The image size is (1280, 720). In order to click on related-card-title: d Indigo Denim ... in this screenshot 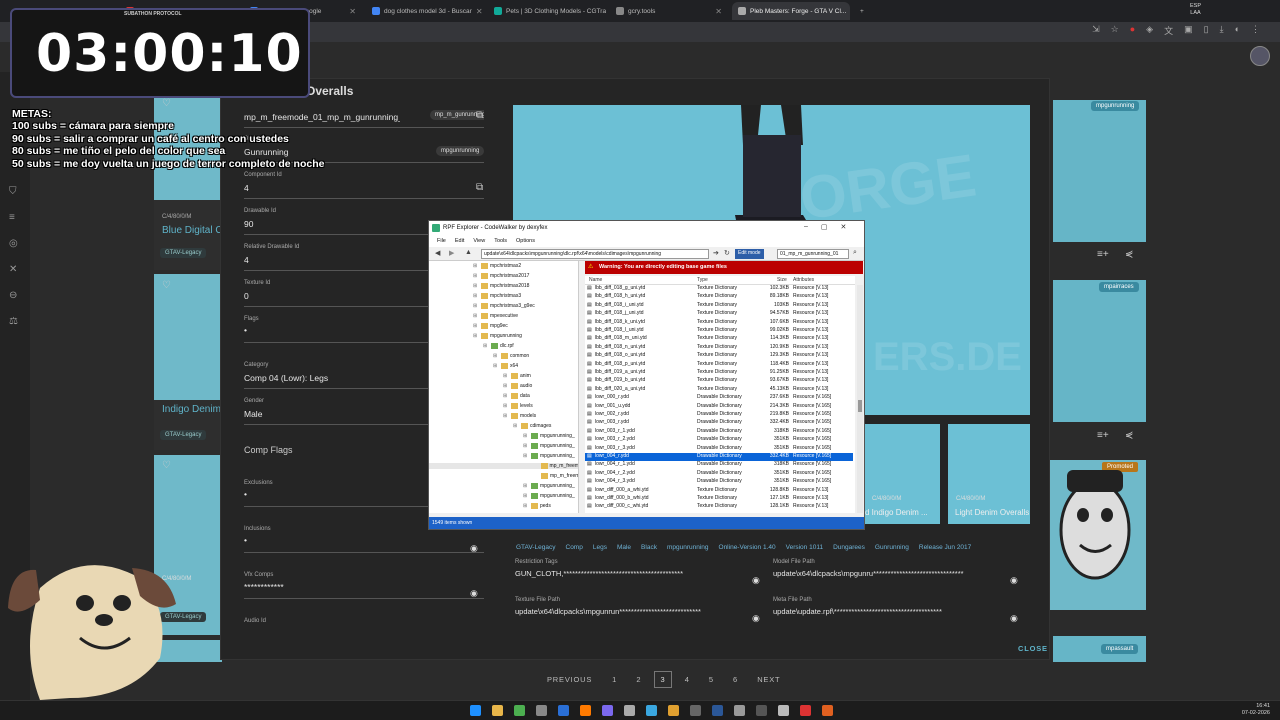, I will do `click(896, 512)`.